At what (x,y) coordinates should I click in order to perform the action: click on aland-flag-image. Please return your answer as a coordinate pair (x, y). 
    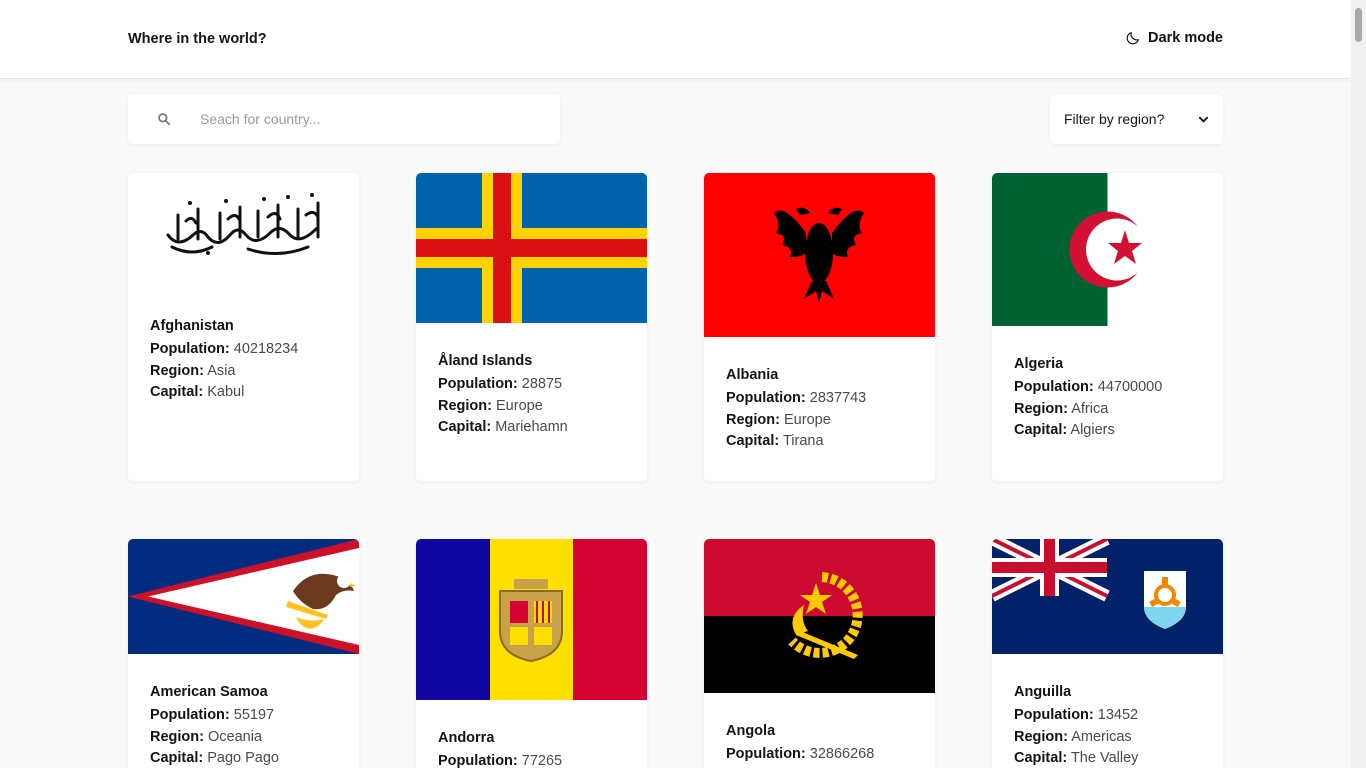
    Looking at the image, I should click on (531, 248).